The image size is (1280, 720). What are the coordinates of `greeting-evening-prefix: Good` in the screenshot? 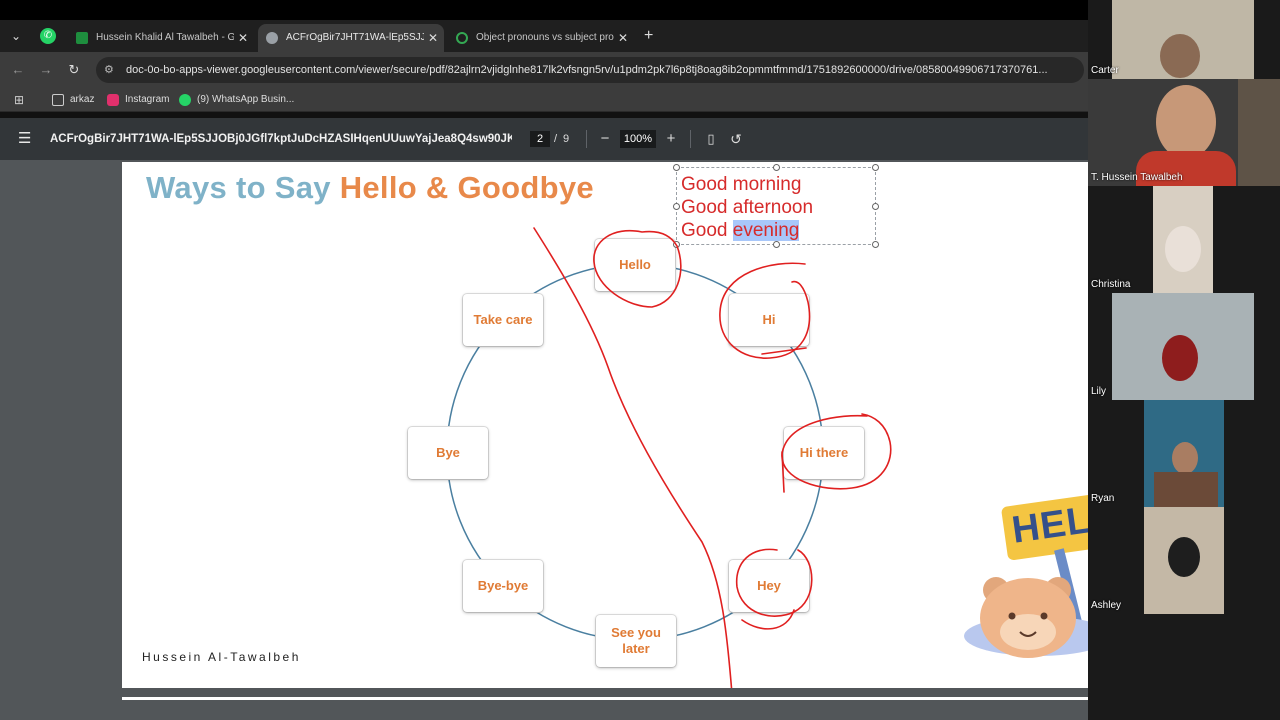 It's located at (707, 230).